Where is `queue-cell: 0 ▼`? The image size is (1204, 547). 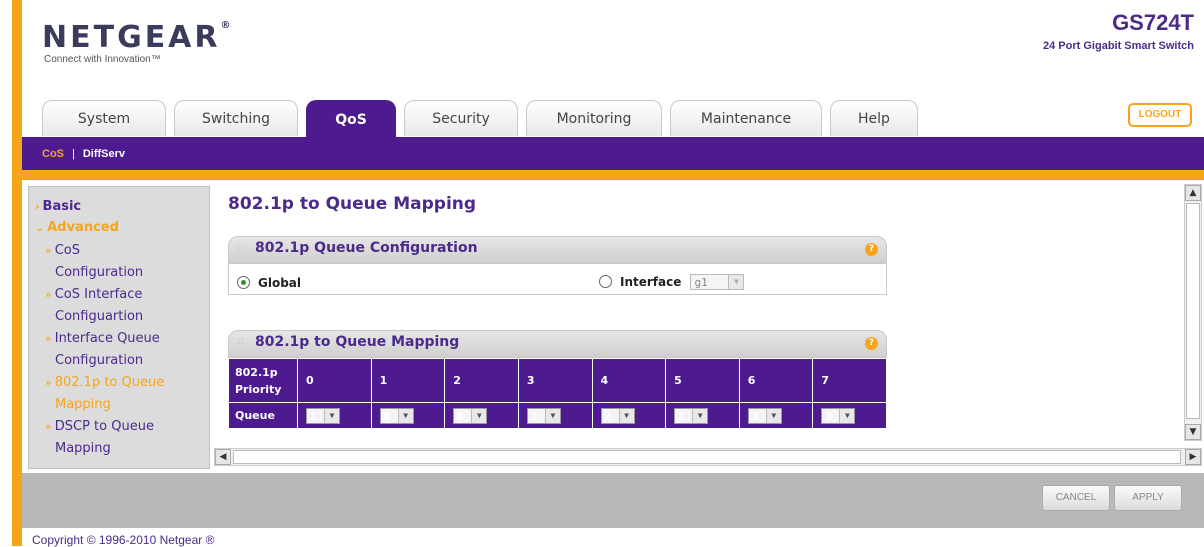
queue-cell: 0 ▼ is located at coordinates (408, 415).